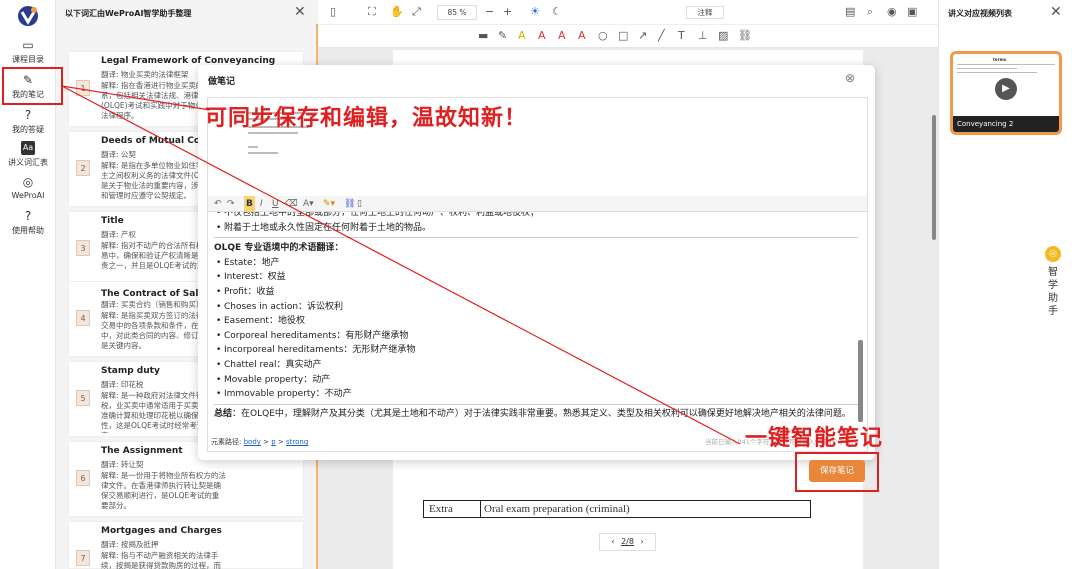 The height and width of the screenshot is (569, 1080). What do you see at coordinates (1006, 89) in the screenshot?
I see `play-icon: ▶` at bounding box center [1006, 89].